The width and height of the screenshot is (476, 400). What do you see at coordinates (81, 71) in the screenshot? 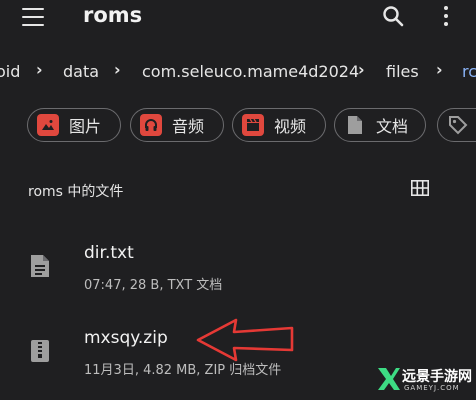
I see `breadcrumb-item: data` at bounding box center [81, 71].